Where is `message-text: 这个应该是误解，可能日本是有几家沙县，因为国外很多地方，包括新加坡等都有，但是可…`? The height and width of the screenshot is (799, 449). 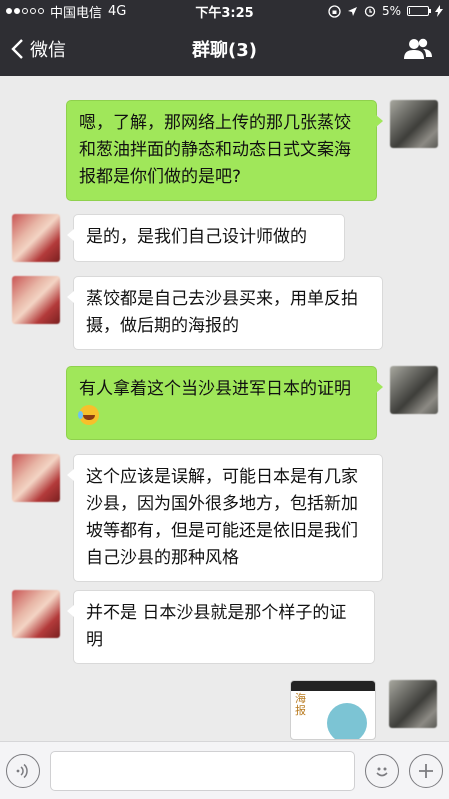
message-text: 这个应该是误解，可能日本是有几家沙县，因为国外很多地方，包括新加坡等都有，但是可… is located at coordinates (222, 517).